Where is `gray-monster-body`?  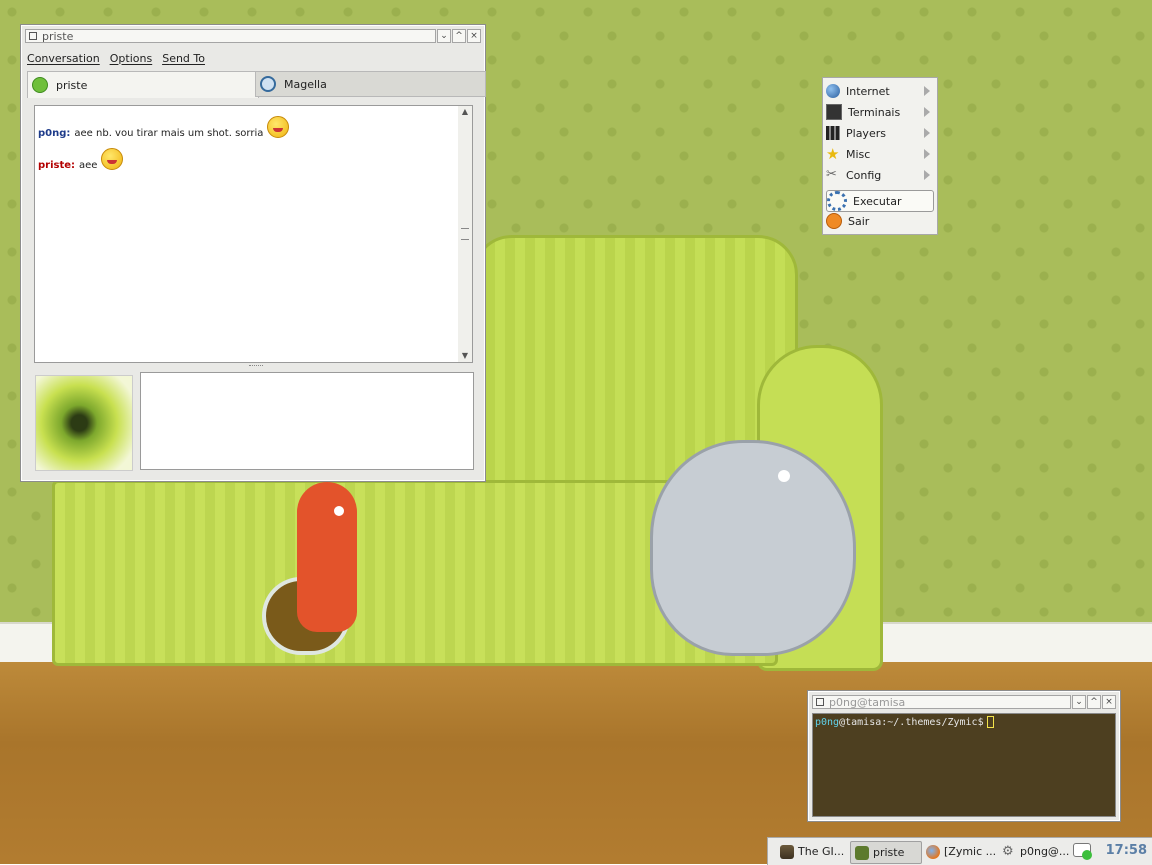 gray-monster-body is located at coordinates (753, 548).